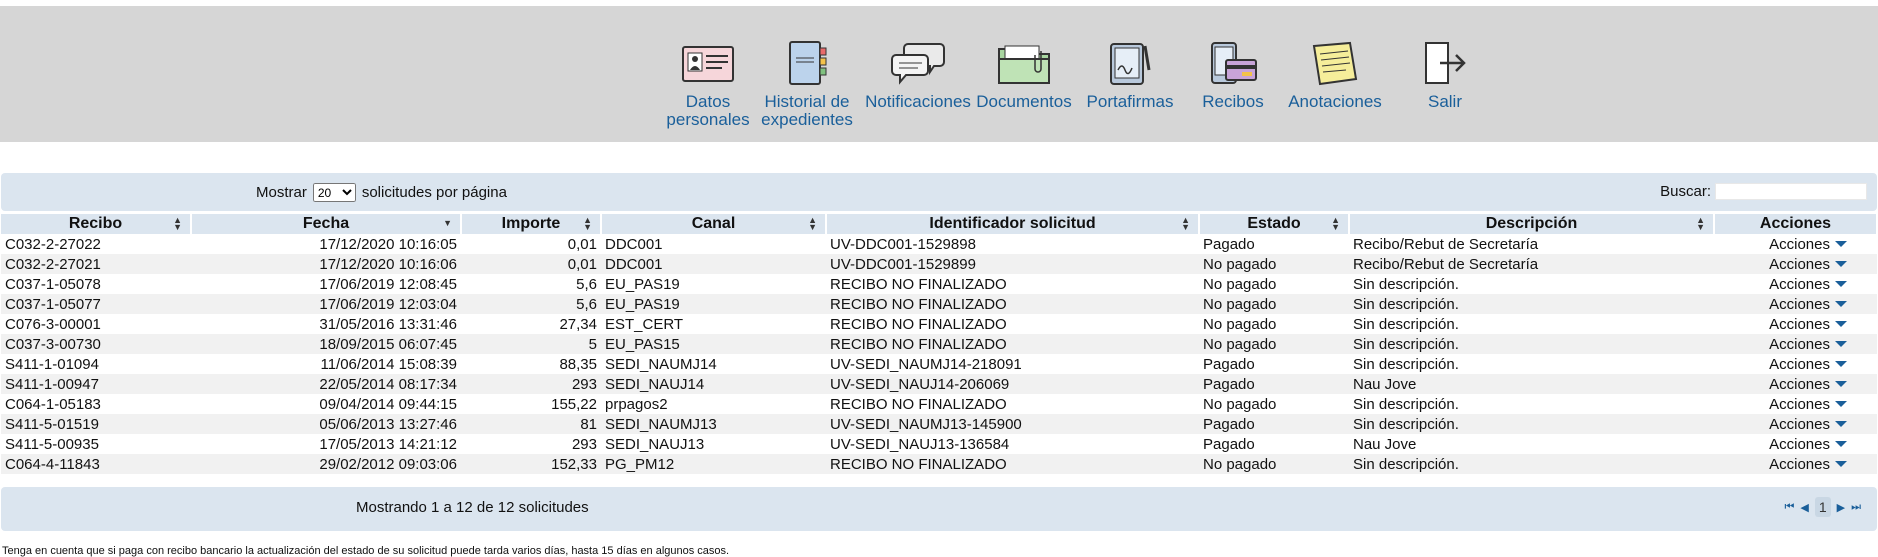 Image resolution: width=1878 pixels, height=557 pixels. I want to click on nav-anotaciones: Anotaciones, so click(1335, 74).